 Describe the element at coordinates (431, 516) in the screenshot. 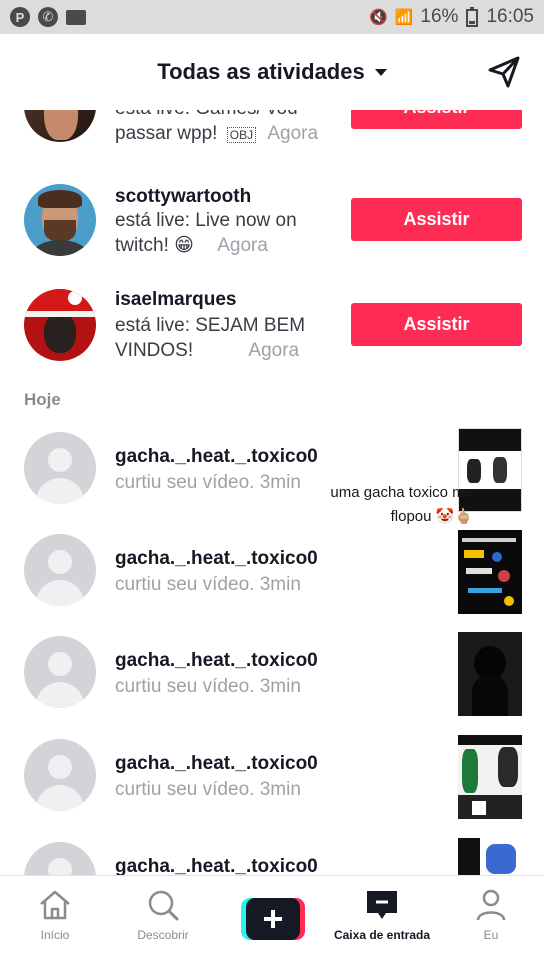

I see `caption-line: flopou 🤡🖕🏼` at that location.